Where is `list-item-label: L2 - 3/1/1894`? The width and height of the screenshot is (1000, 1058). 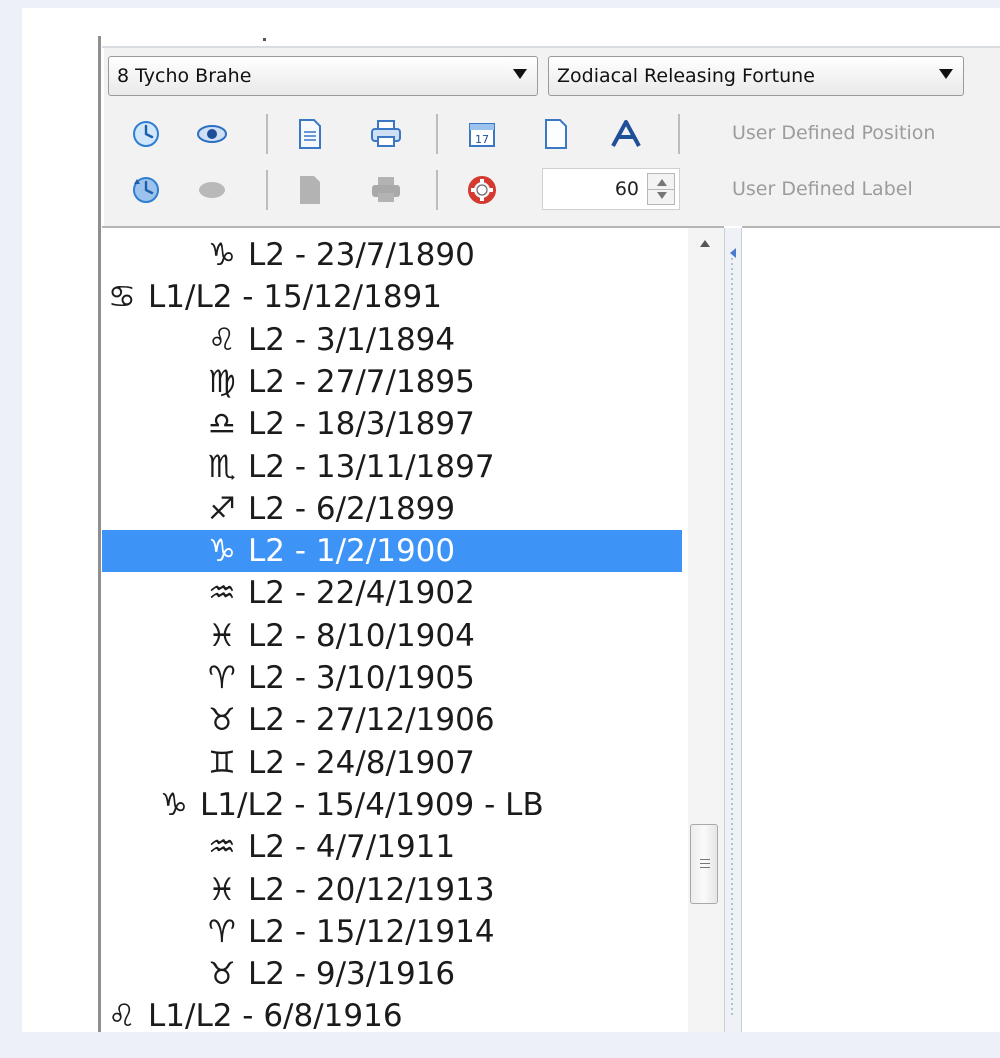 list-item-label: L2 - 3/1/1894 is located at coordinates (352, 339).